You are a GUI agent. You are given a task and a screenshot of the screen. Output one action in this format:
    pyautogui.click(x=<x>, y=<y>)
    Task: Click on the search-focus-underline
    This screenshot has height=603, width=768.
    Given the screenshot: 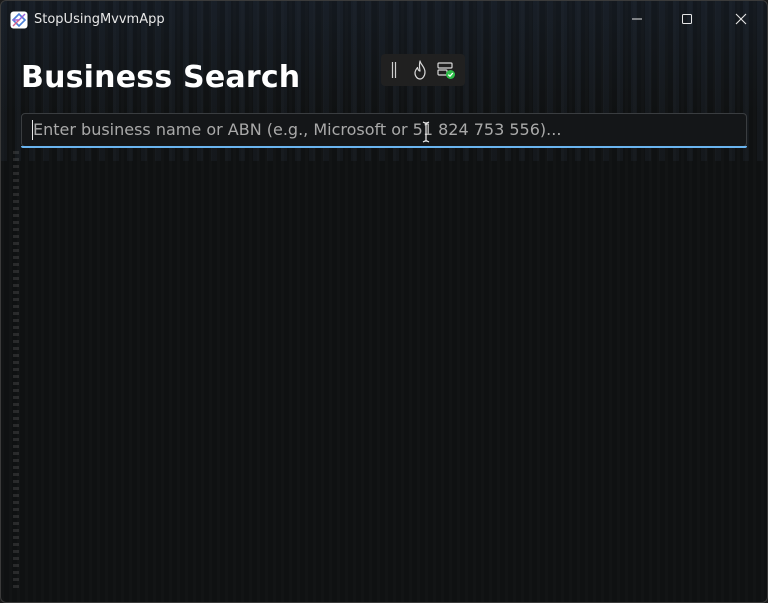 What is the action you would take?
    pyautogui.click(x=384, y=147)
    